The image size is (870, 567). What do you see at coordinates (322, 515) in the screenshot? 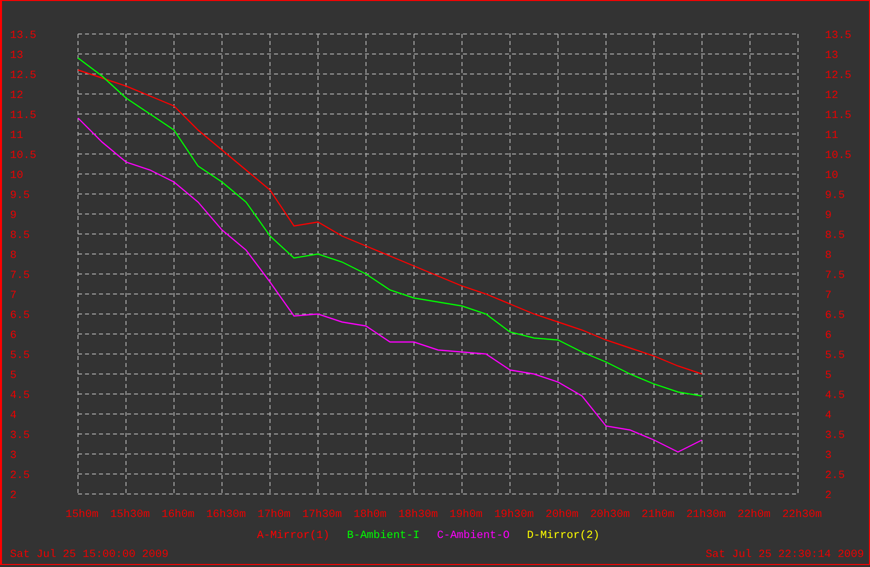
I see `x-axis-label: 17h30m` at bounding box center [322, 515].